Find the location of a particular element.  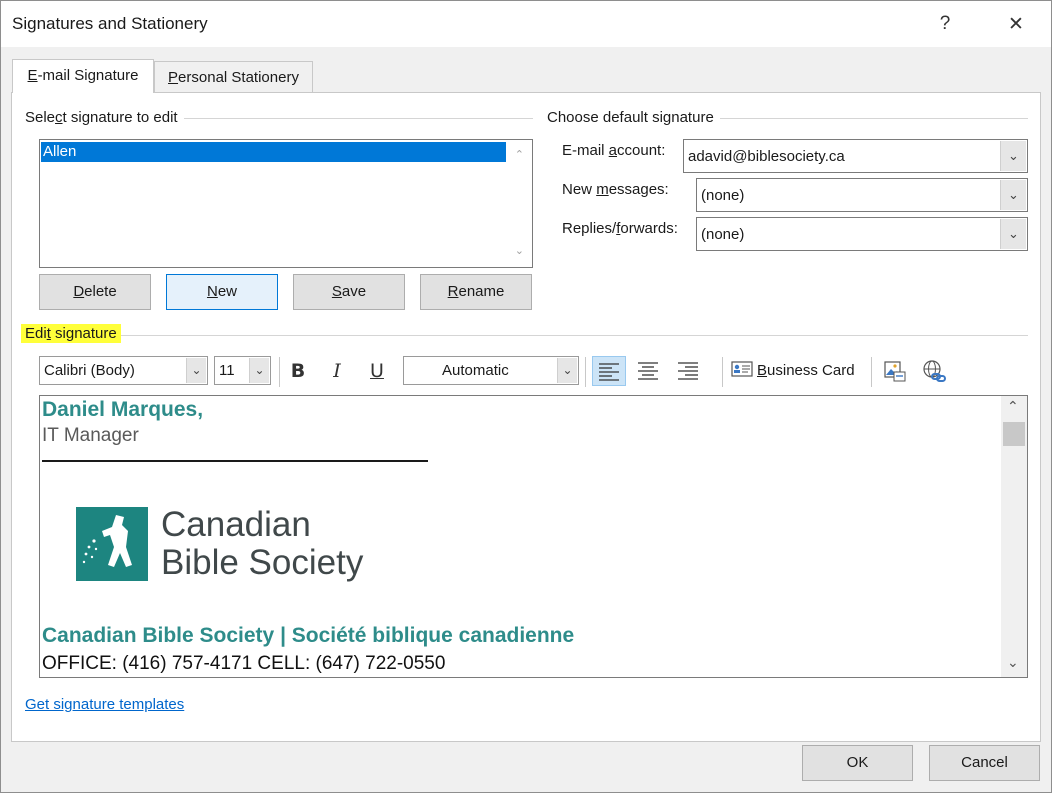

align-center-icon is located at coordinates (648, 371).